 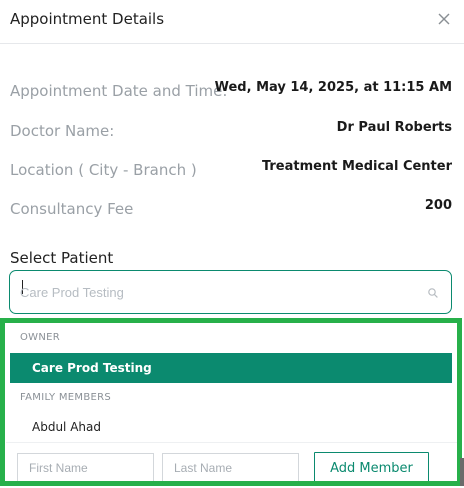 I want to click on detail-value: Treatment Medical Center, so click(x=356, y=166).